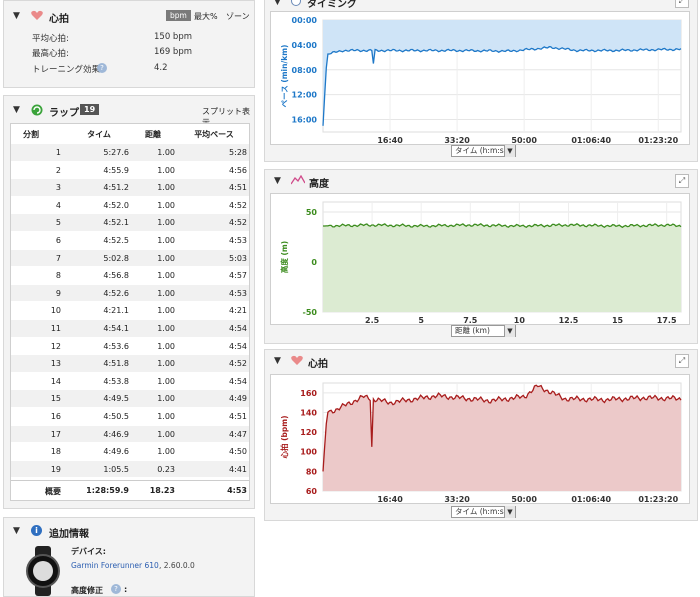 The width and height of the screenshot is (700, 597). What do you see at coordinates (130, 222) in the screenshot?
I see `table-row: 5 4:52.1 1.00 4:52` at bounding box center [130, 222].